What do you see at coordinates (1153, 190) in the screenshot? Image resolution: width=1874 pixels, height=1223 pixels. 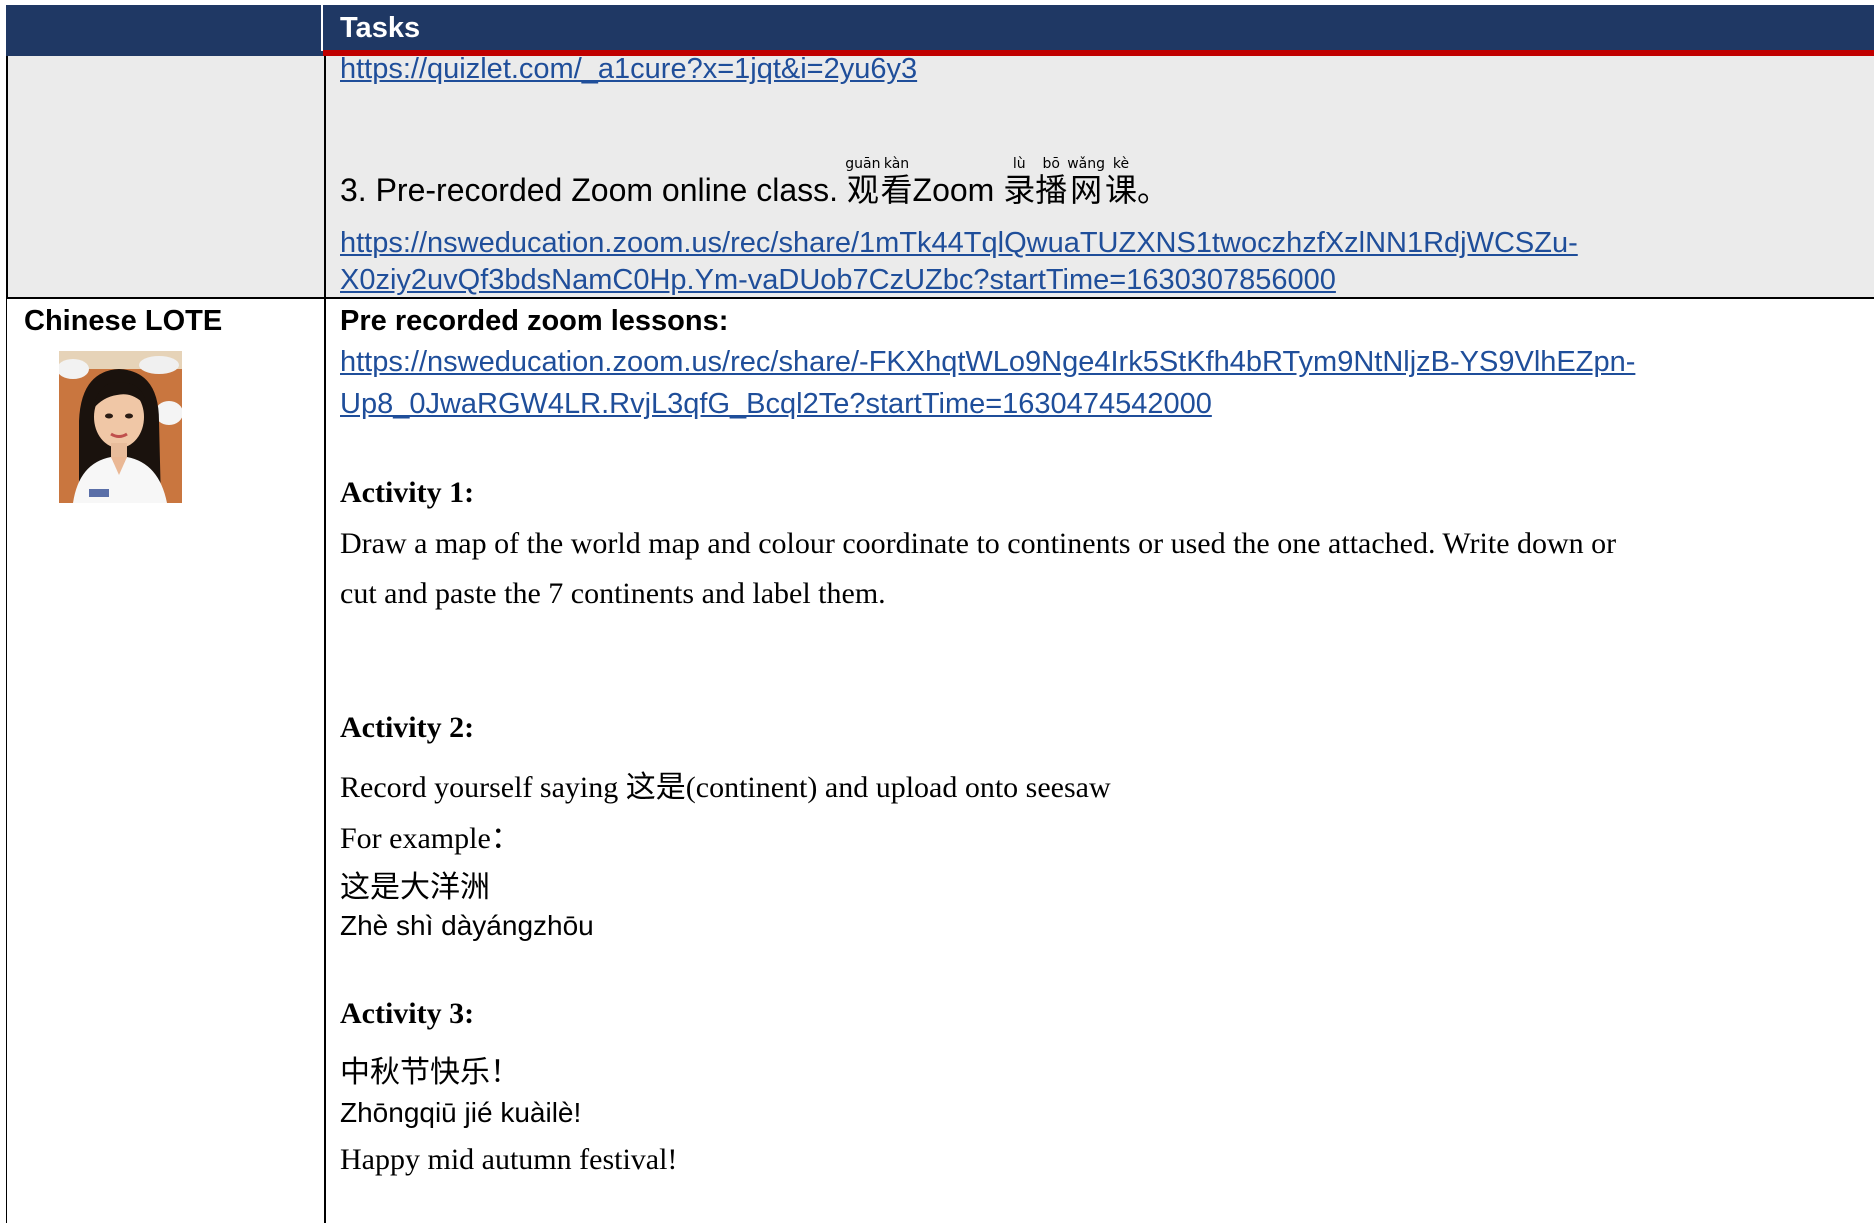 I see `item3-end: 。` at bounding box center [1153, 190].